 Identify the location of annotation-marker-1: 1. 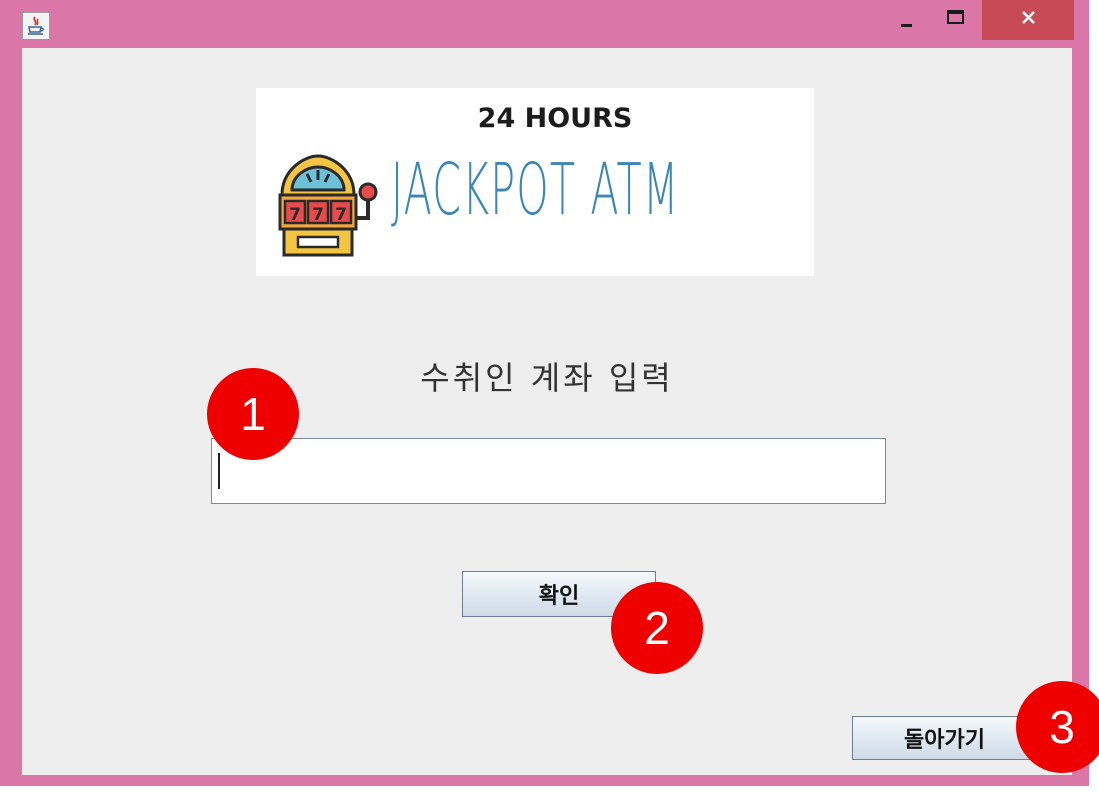
(253, 414).